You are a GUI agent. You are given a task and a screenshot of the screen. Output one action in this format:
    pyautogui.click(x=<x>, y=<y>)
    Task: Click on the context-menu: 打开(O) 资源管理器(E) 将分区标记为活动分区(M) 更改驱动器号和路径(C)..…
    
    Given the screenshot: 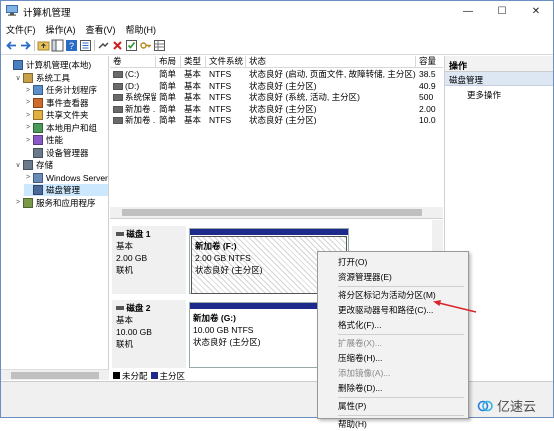 What is the action you would take?
    pyautogui.click(x=393, y=340)
    